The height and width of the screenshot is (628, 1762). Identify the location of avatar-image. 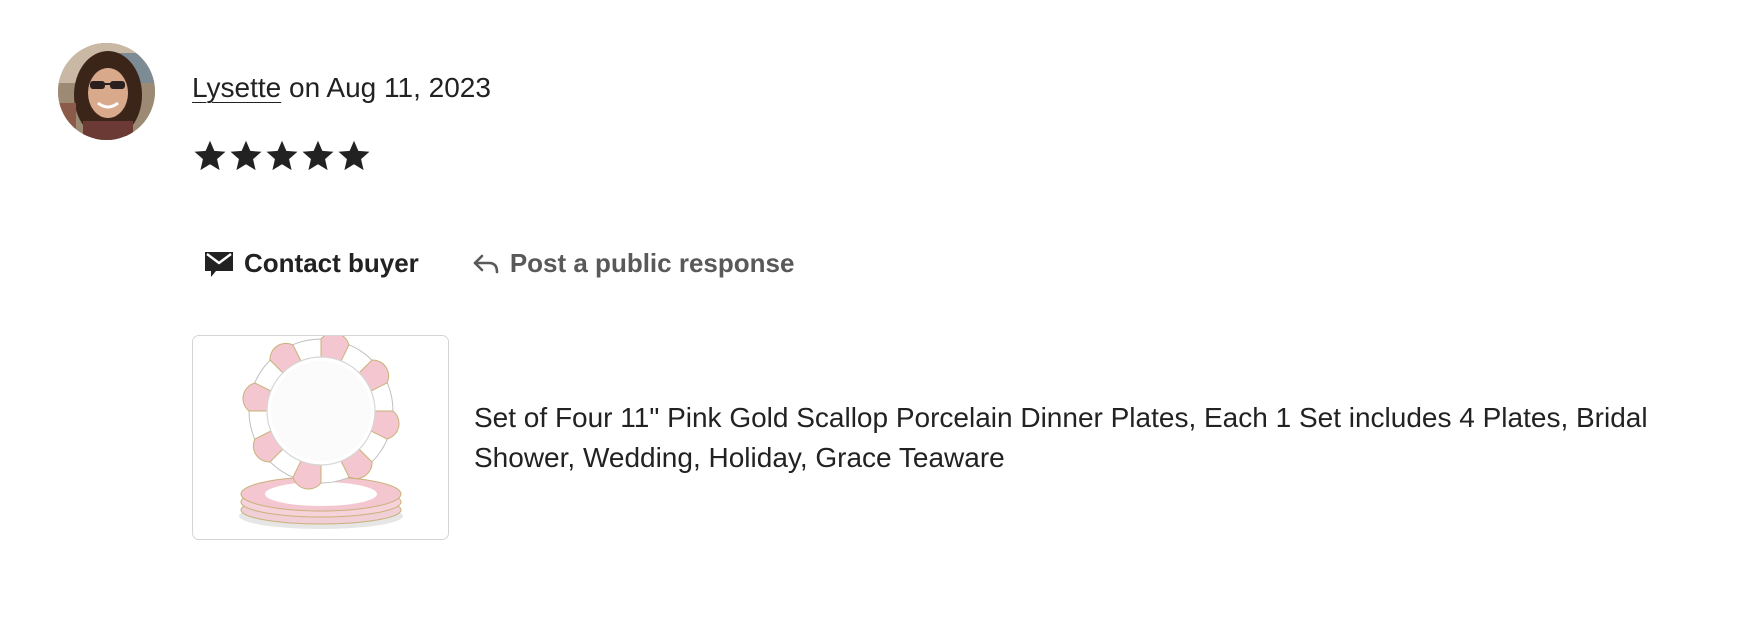
(106, 91).